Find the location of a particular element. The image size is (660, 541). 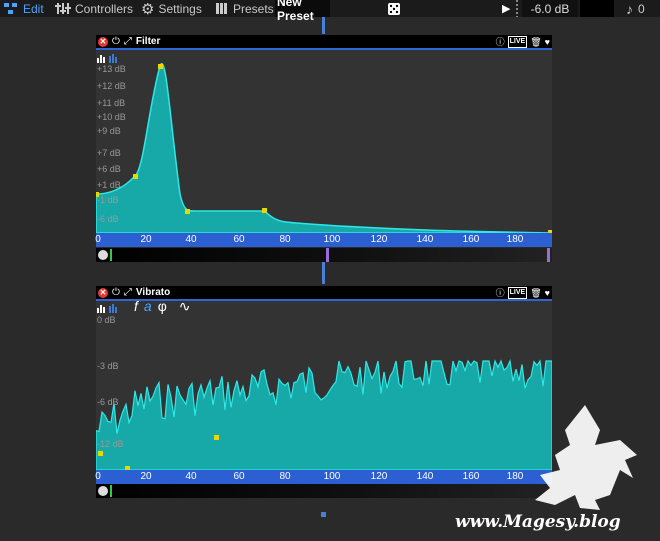

sine-wave-icon: ∿ is located at coordinates (185, 308).